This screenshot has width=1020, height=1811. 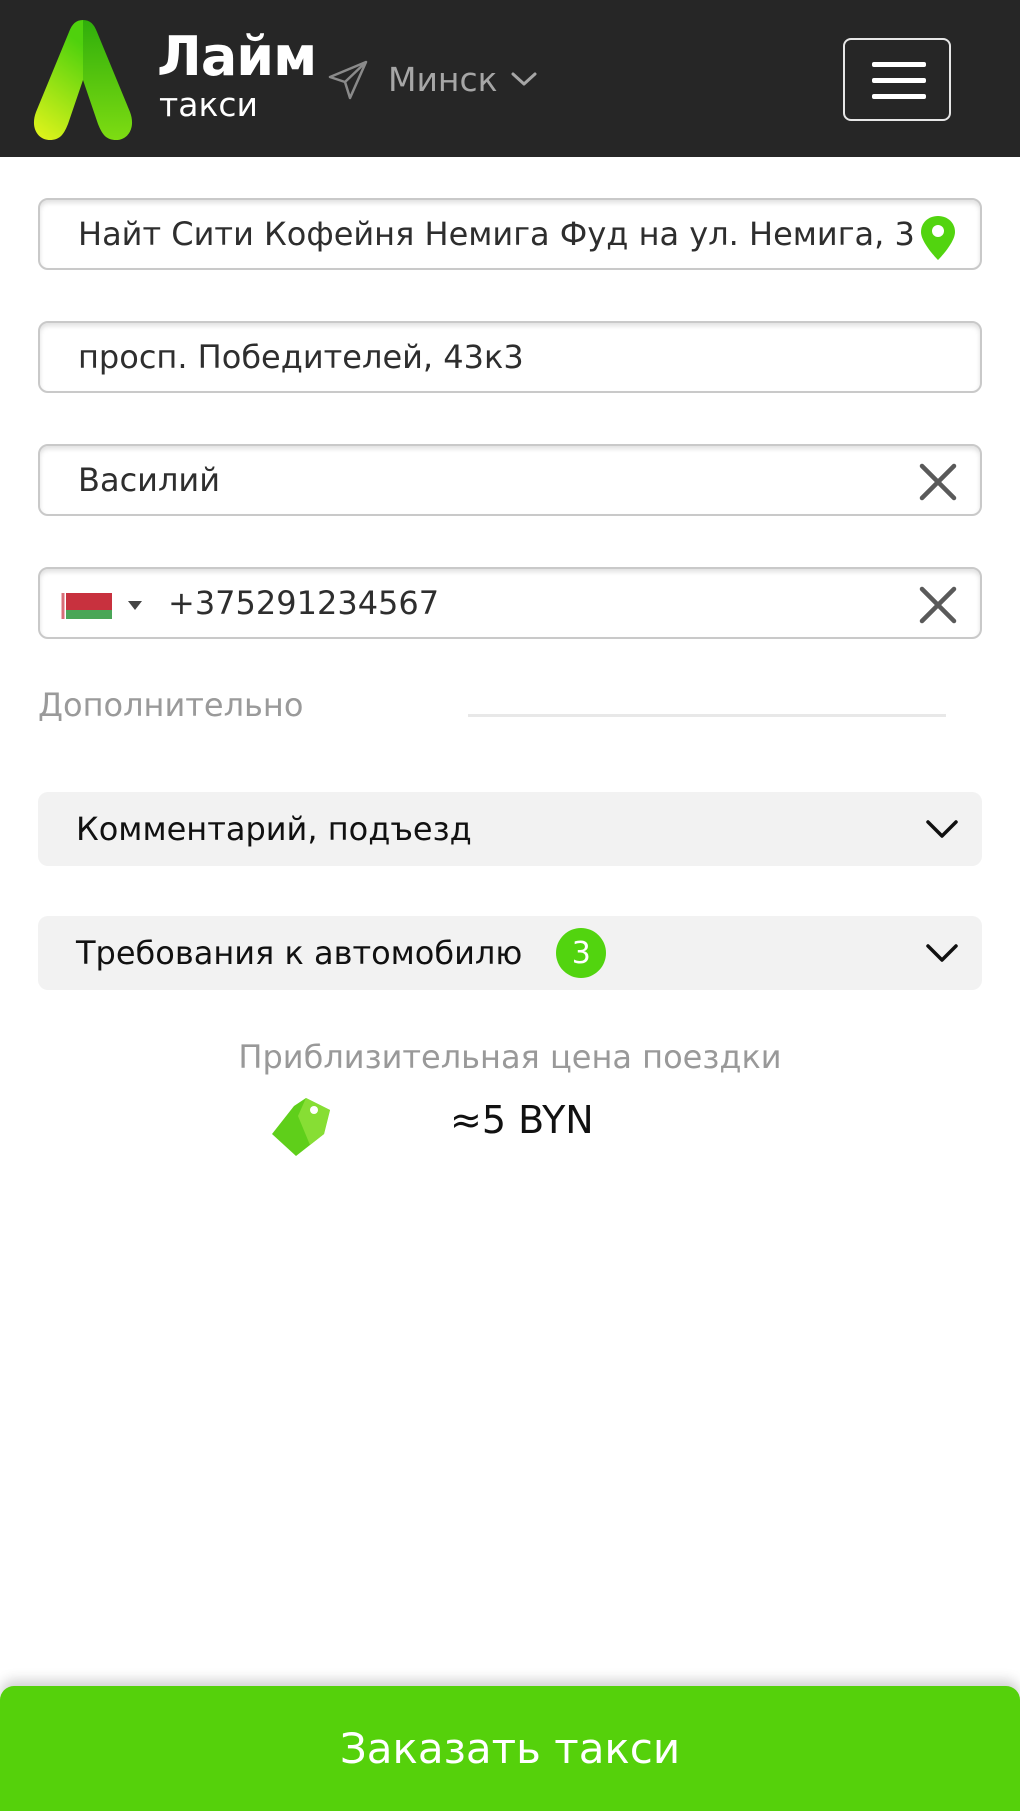 I want to click on price-value: ≈5 BYN, so click(x=522, y=1120).